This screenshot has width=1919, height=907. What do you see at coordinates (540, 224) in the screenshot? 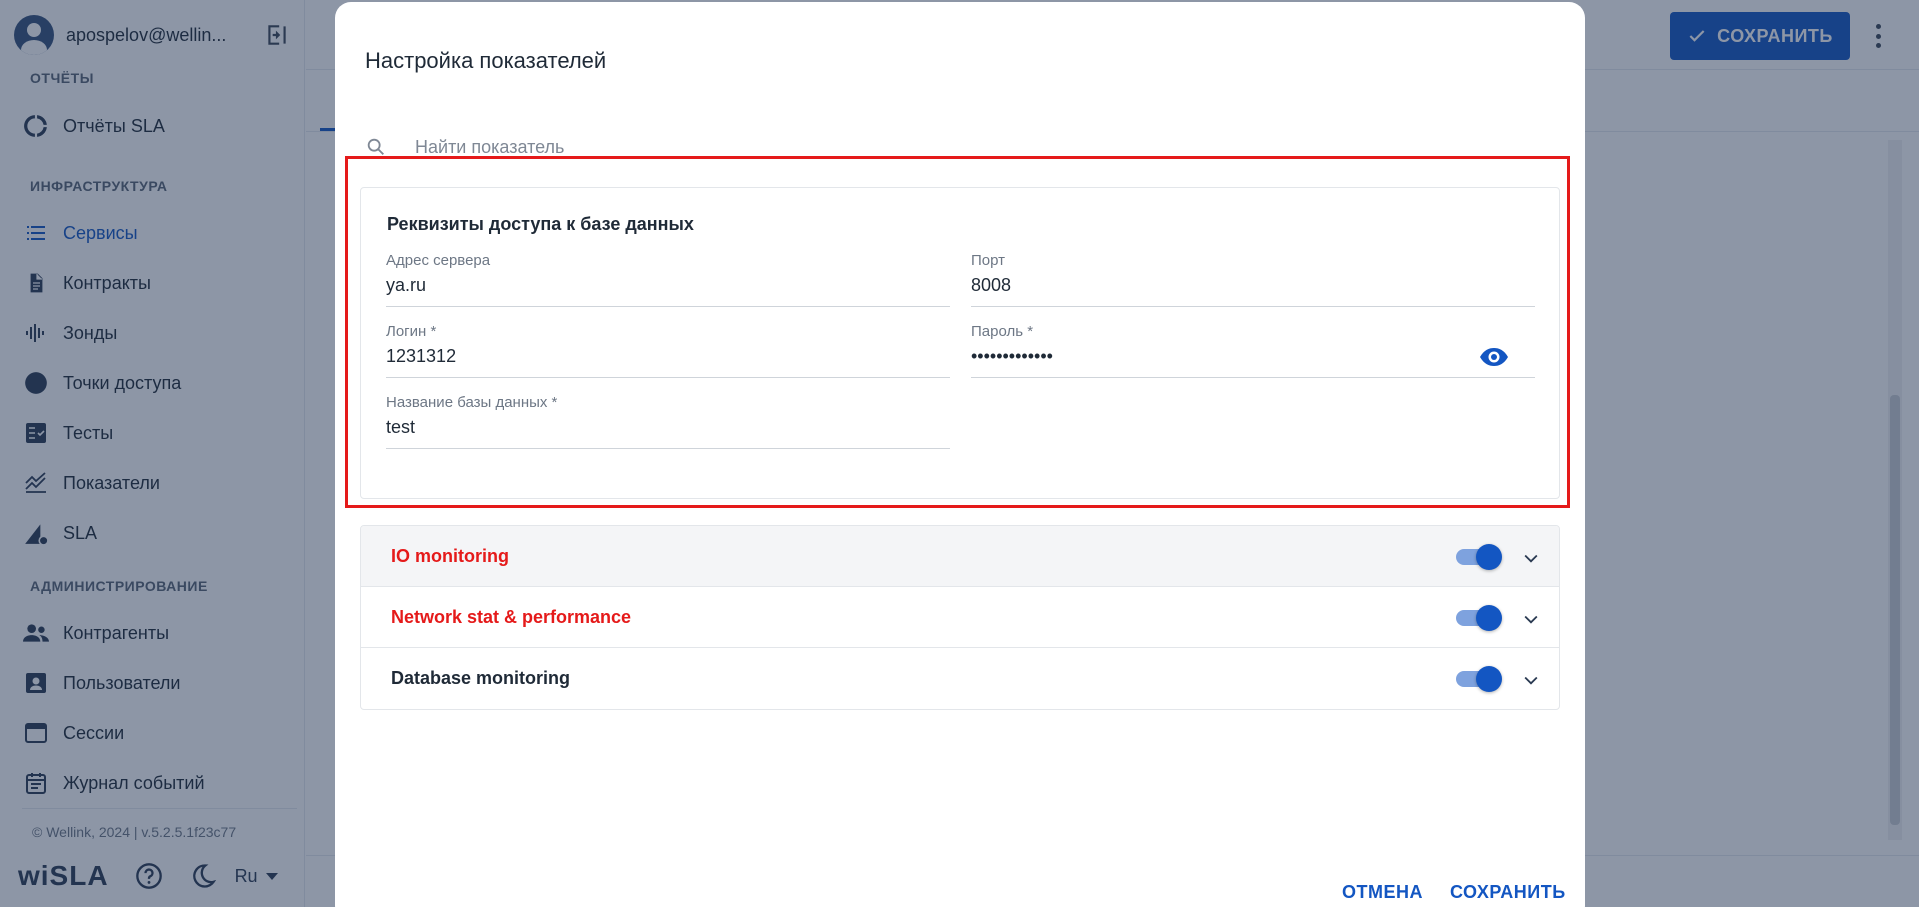
I see `db-card-title: Реквизиты доступа к базе данных` at bounding box center [540, 224].